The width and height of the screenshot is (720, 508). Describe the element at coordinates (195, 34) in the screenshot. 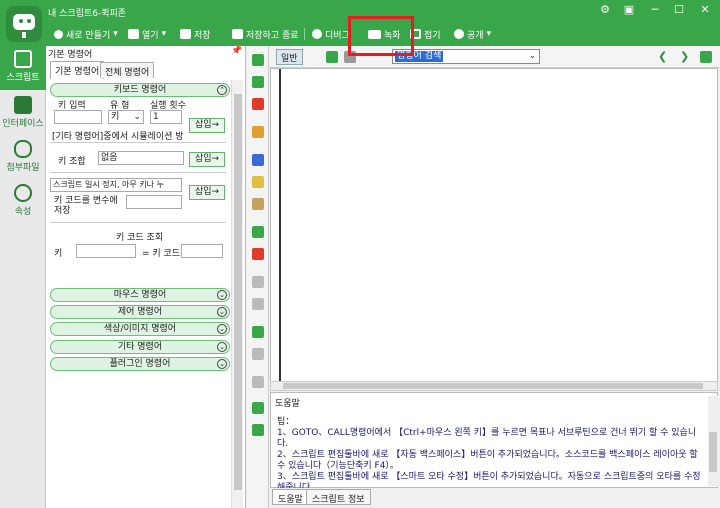

I see `save-button: 저장` at that location.